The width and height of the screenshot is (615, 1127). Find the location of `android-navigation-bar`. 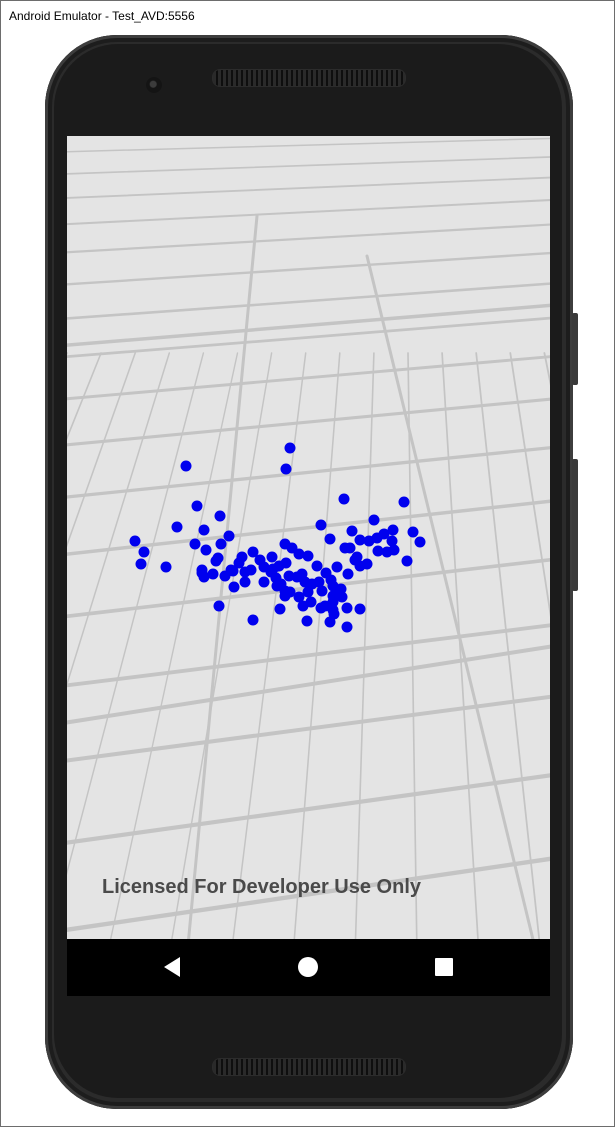

android-navigation-bar is located at coordinates (308, 967).